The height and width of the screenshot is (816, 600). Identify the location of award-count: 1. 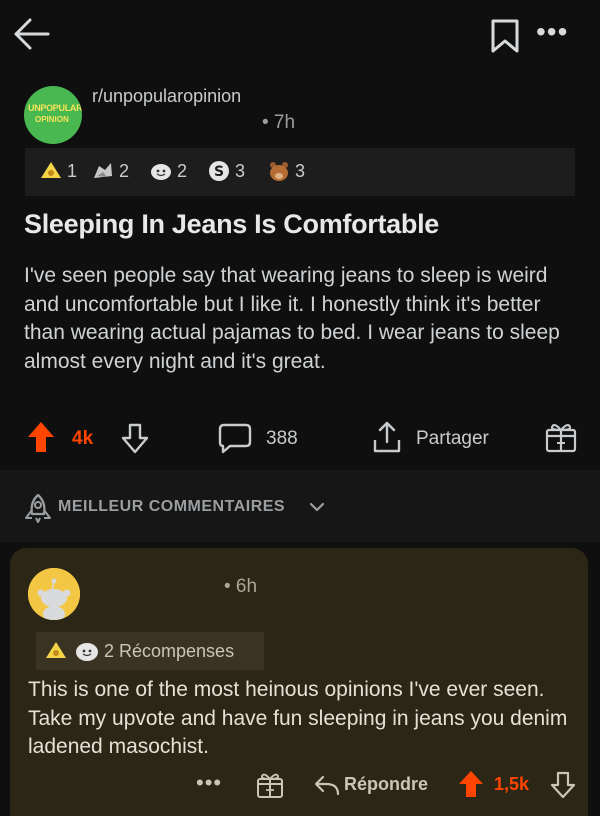
(72, 170).